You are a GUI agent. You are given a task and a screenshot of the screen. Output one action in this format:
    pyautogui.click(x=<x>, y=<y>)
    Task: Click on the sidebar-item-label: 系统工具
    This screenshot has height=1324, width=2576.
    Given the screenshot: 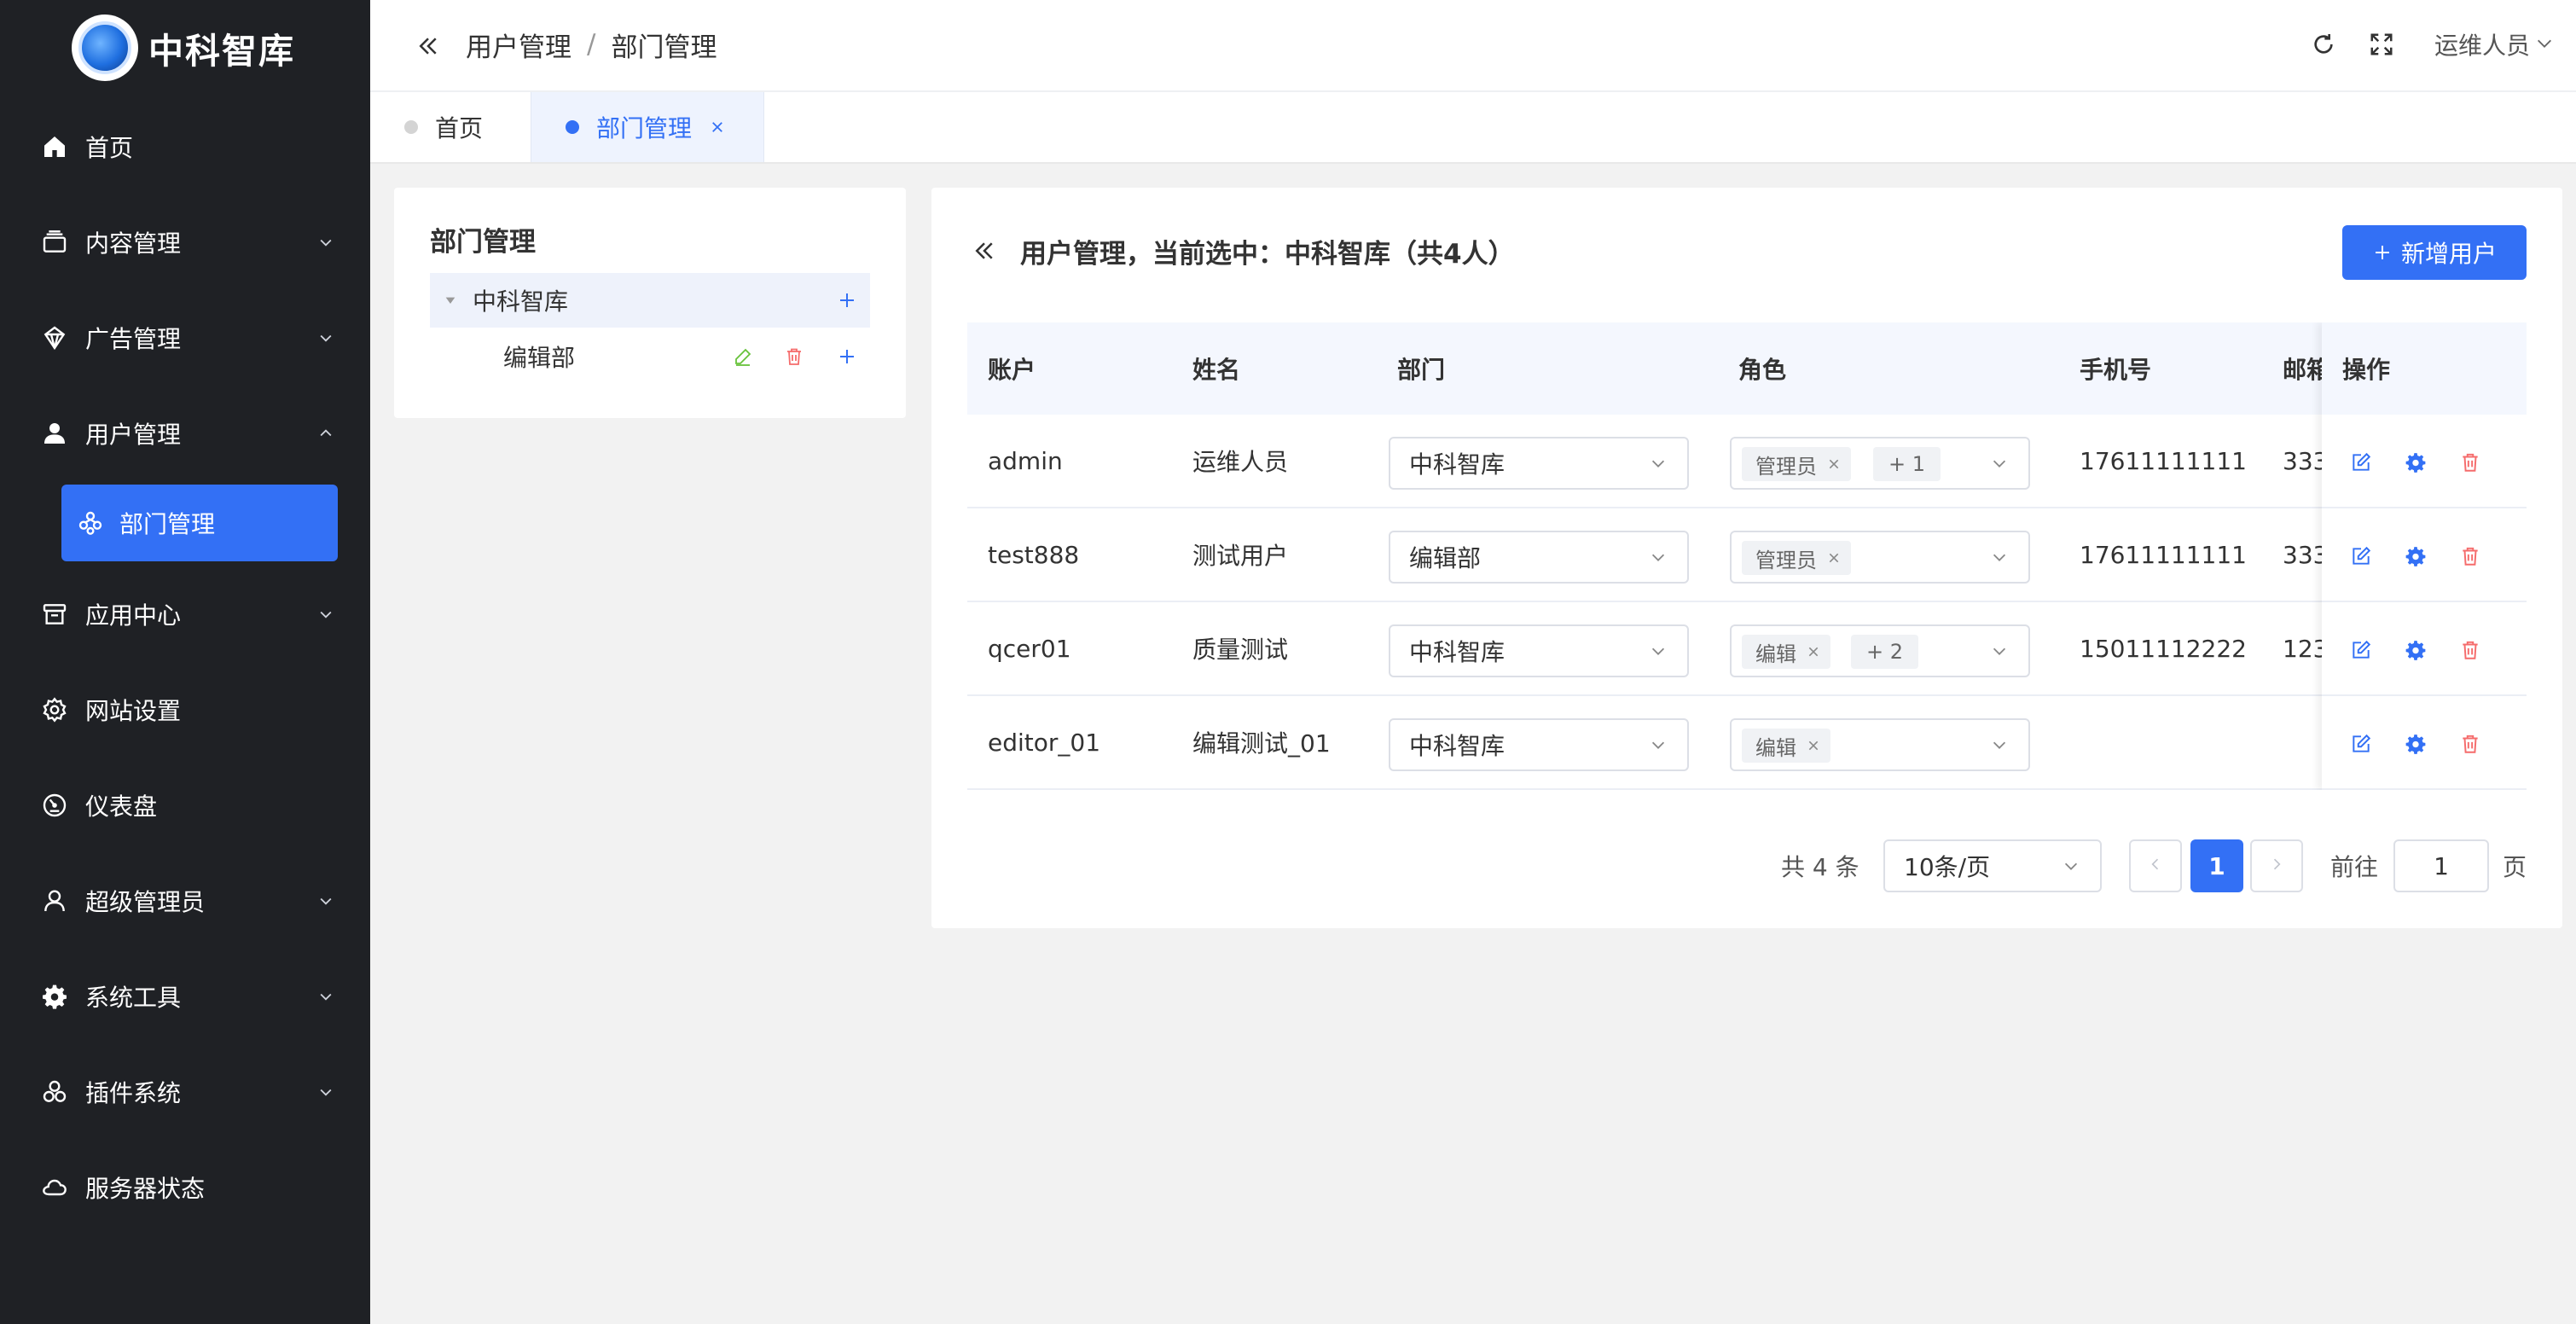 What is the action you would take?
    pyautogui.click(x=133, y=998)
    